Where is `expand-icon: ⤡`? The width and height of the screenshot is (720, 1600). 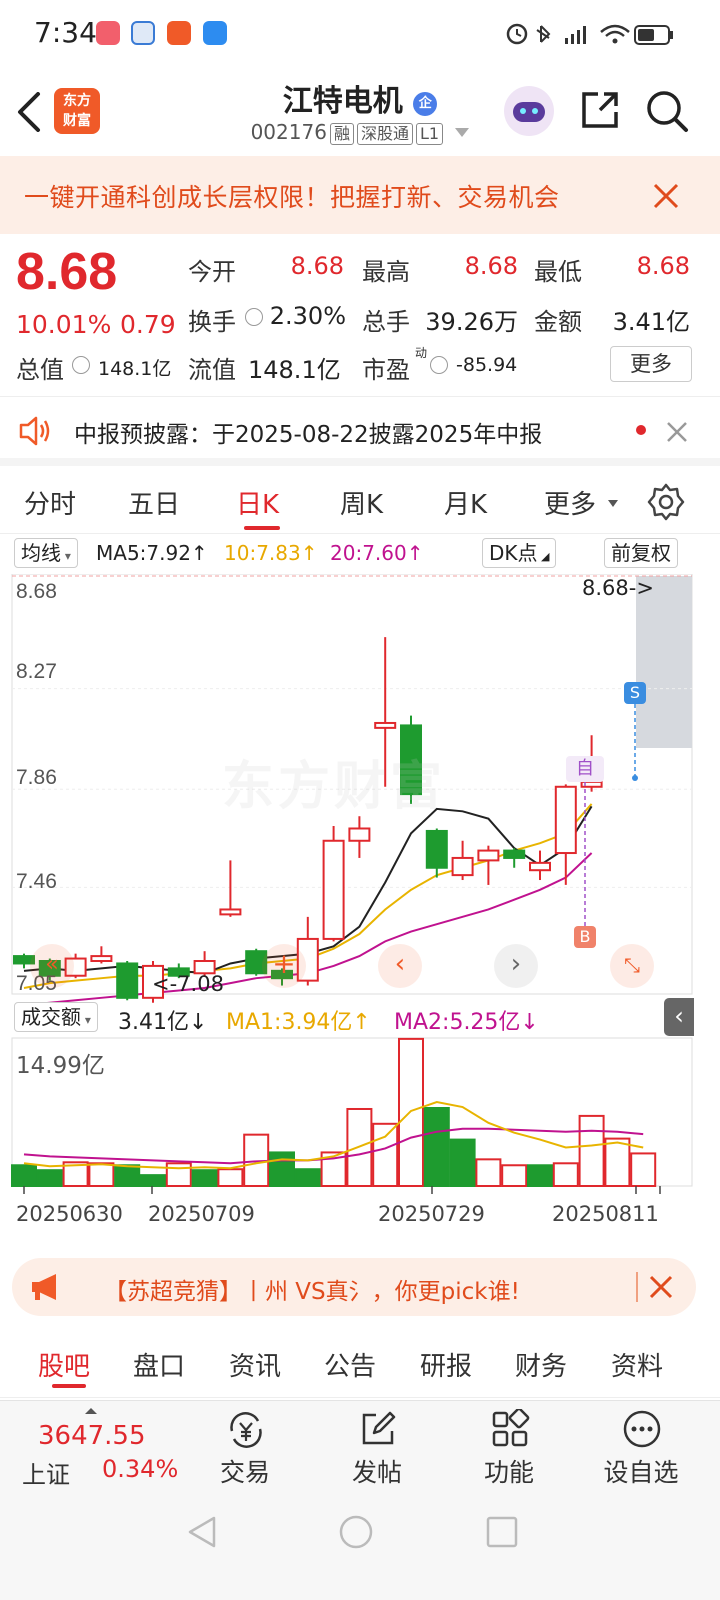 expand-icon: ⤡ is located at coordinates (632, 966).